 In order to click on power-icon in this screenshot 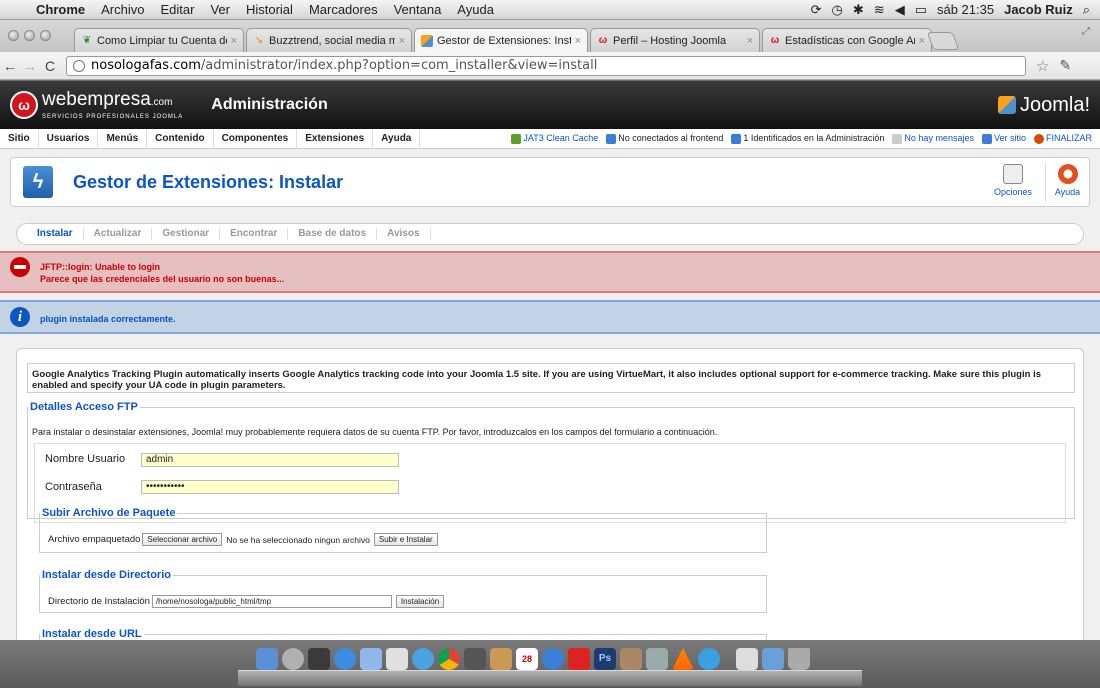, I will do `click(1038, 138)`.